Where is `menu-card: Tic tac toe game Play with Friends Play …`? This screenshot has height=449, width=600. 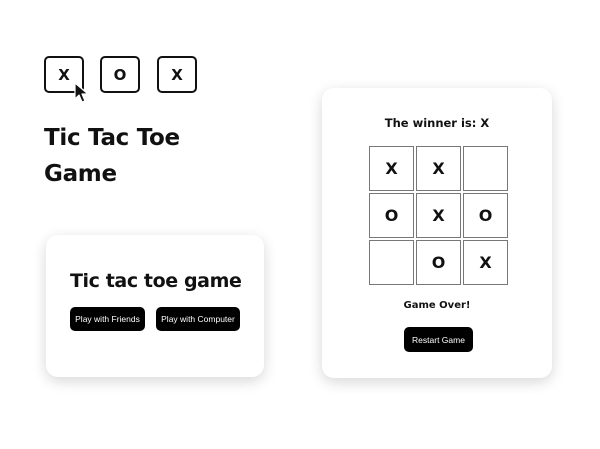
menu-card: Tic tac toe game Play with Friends Play … is located at coordinates (155, 306).